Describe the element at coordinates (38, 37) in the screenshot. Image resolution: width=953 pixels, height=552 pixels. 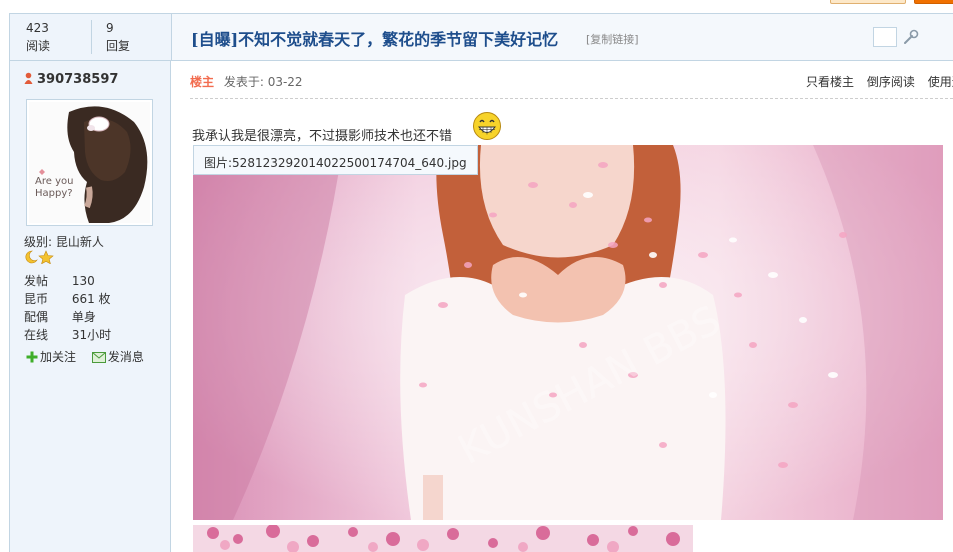
I see `views-stat: 423 阅读` at that location.